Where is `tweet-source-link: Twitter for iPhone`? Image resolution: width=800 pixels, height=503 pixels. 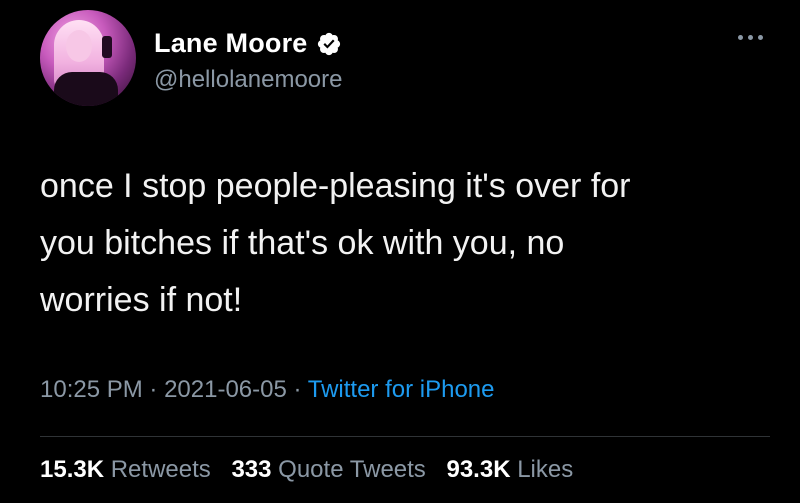
tweet-source-link: Twitter for iPhone is located at coordinates (401, 389).